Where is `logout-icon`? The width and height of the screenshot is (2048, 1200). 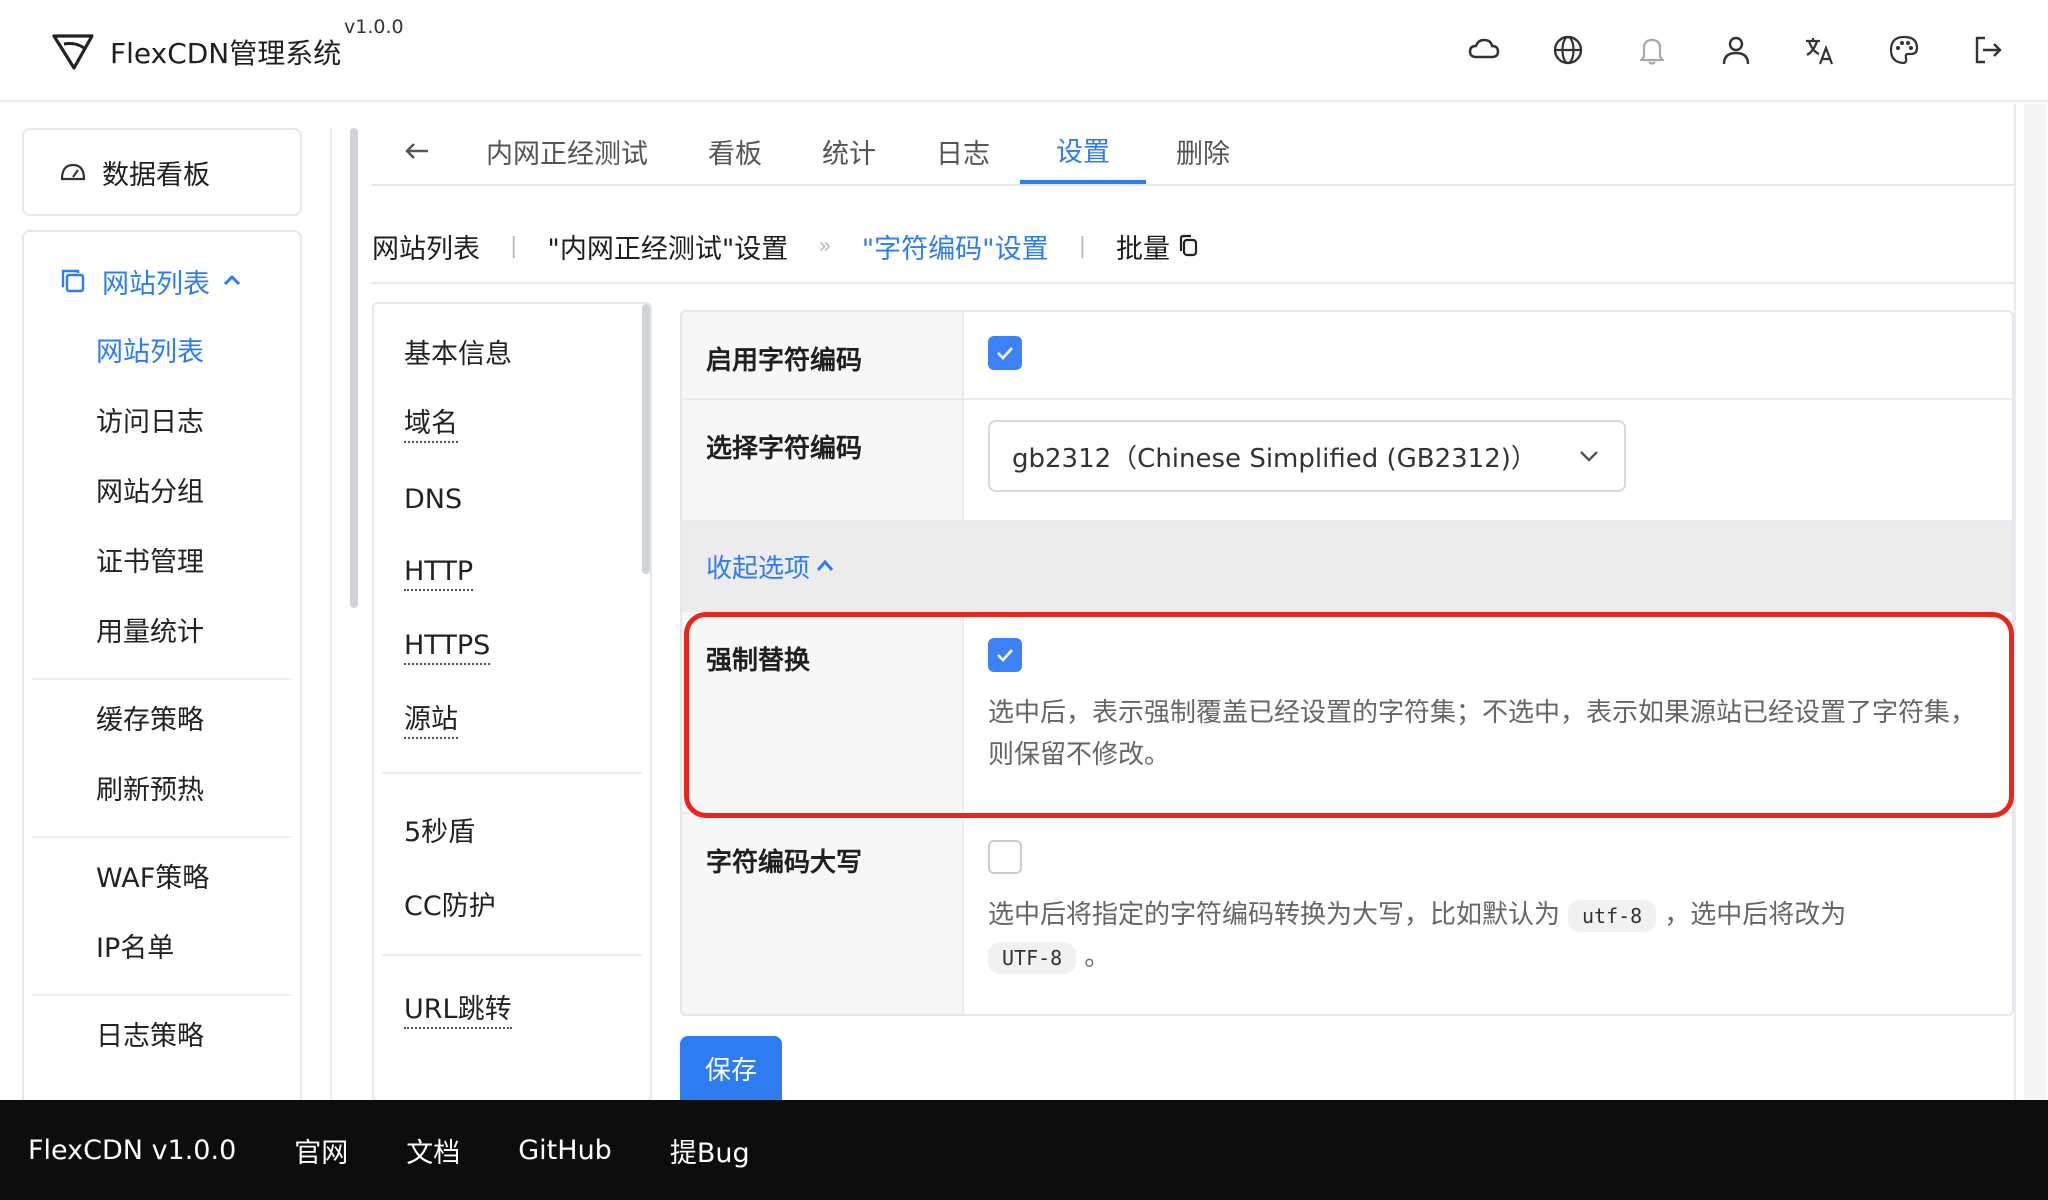 logout-icon is located at coordinates (1988, 50).